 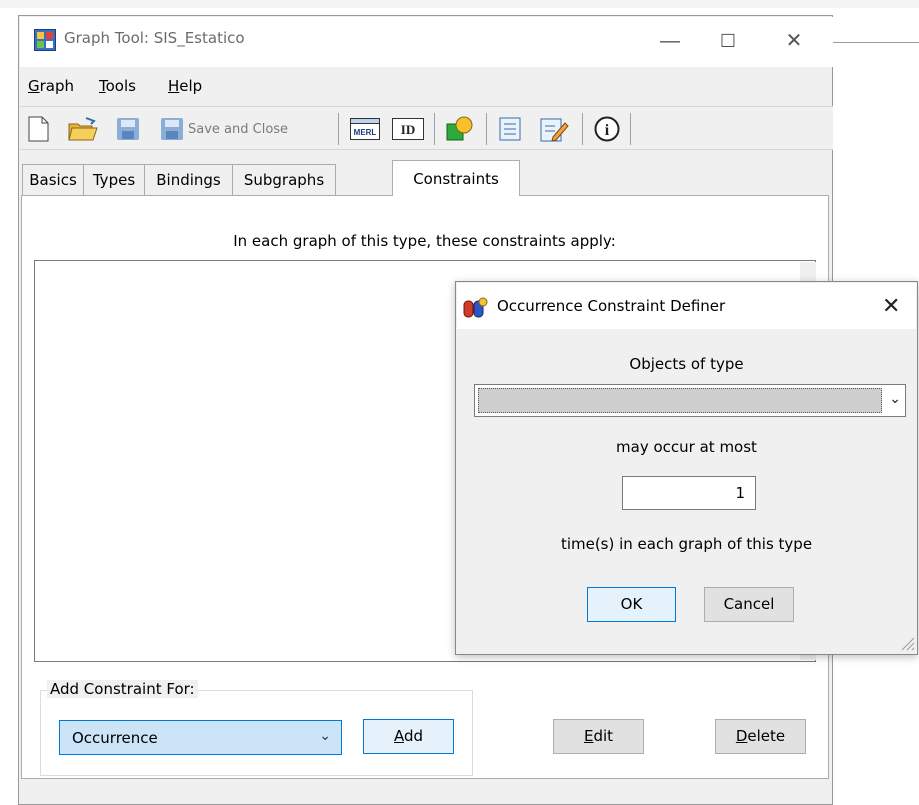 What do you see at coordinates (45, 40) in the screenshot?
I see `graph-tool-app-icon` at bounding box center [45, 40].